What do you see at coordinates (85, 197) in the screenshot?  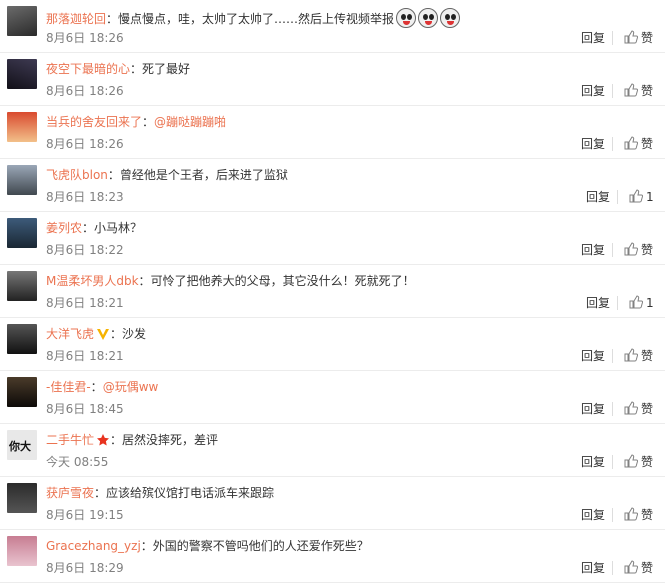 I see `comment-time: 8月6日 18:23` at bounding box center [85, 197].